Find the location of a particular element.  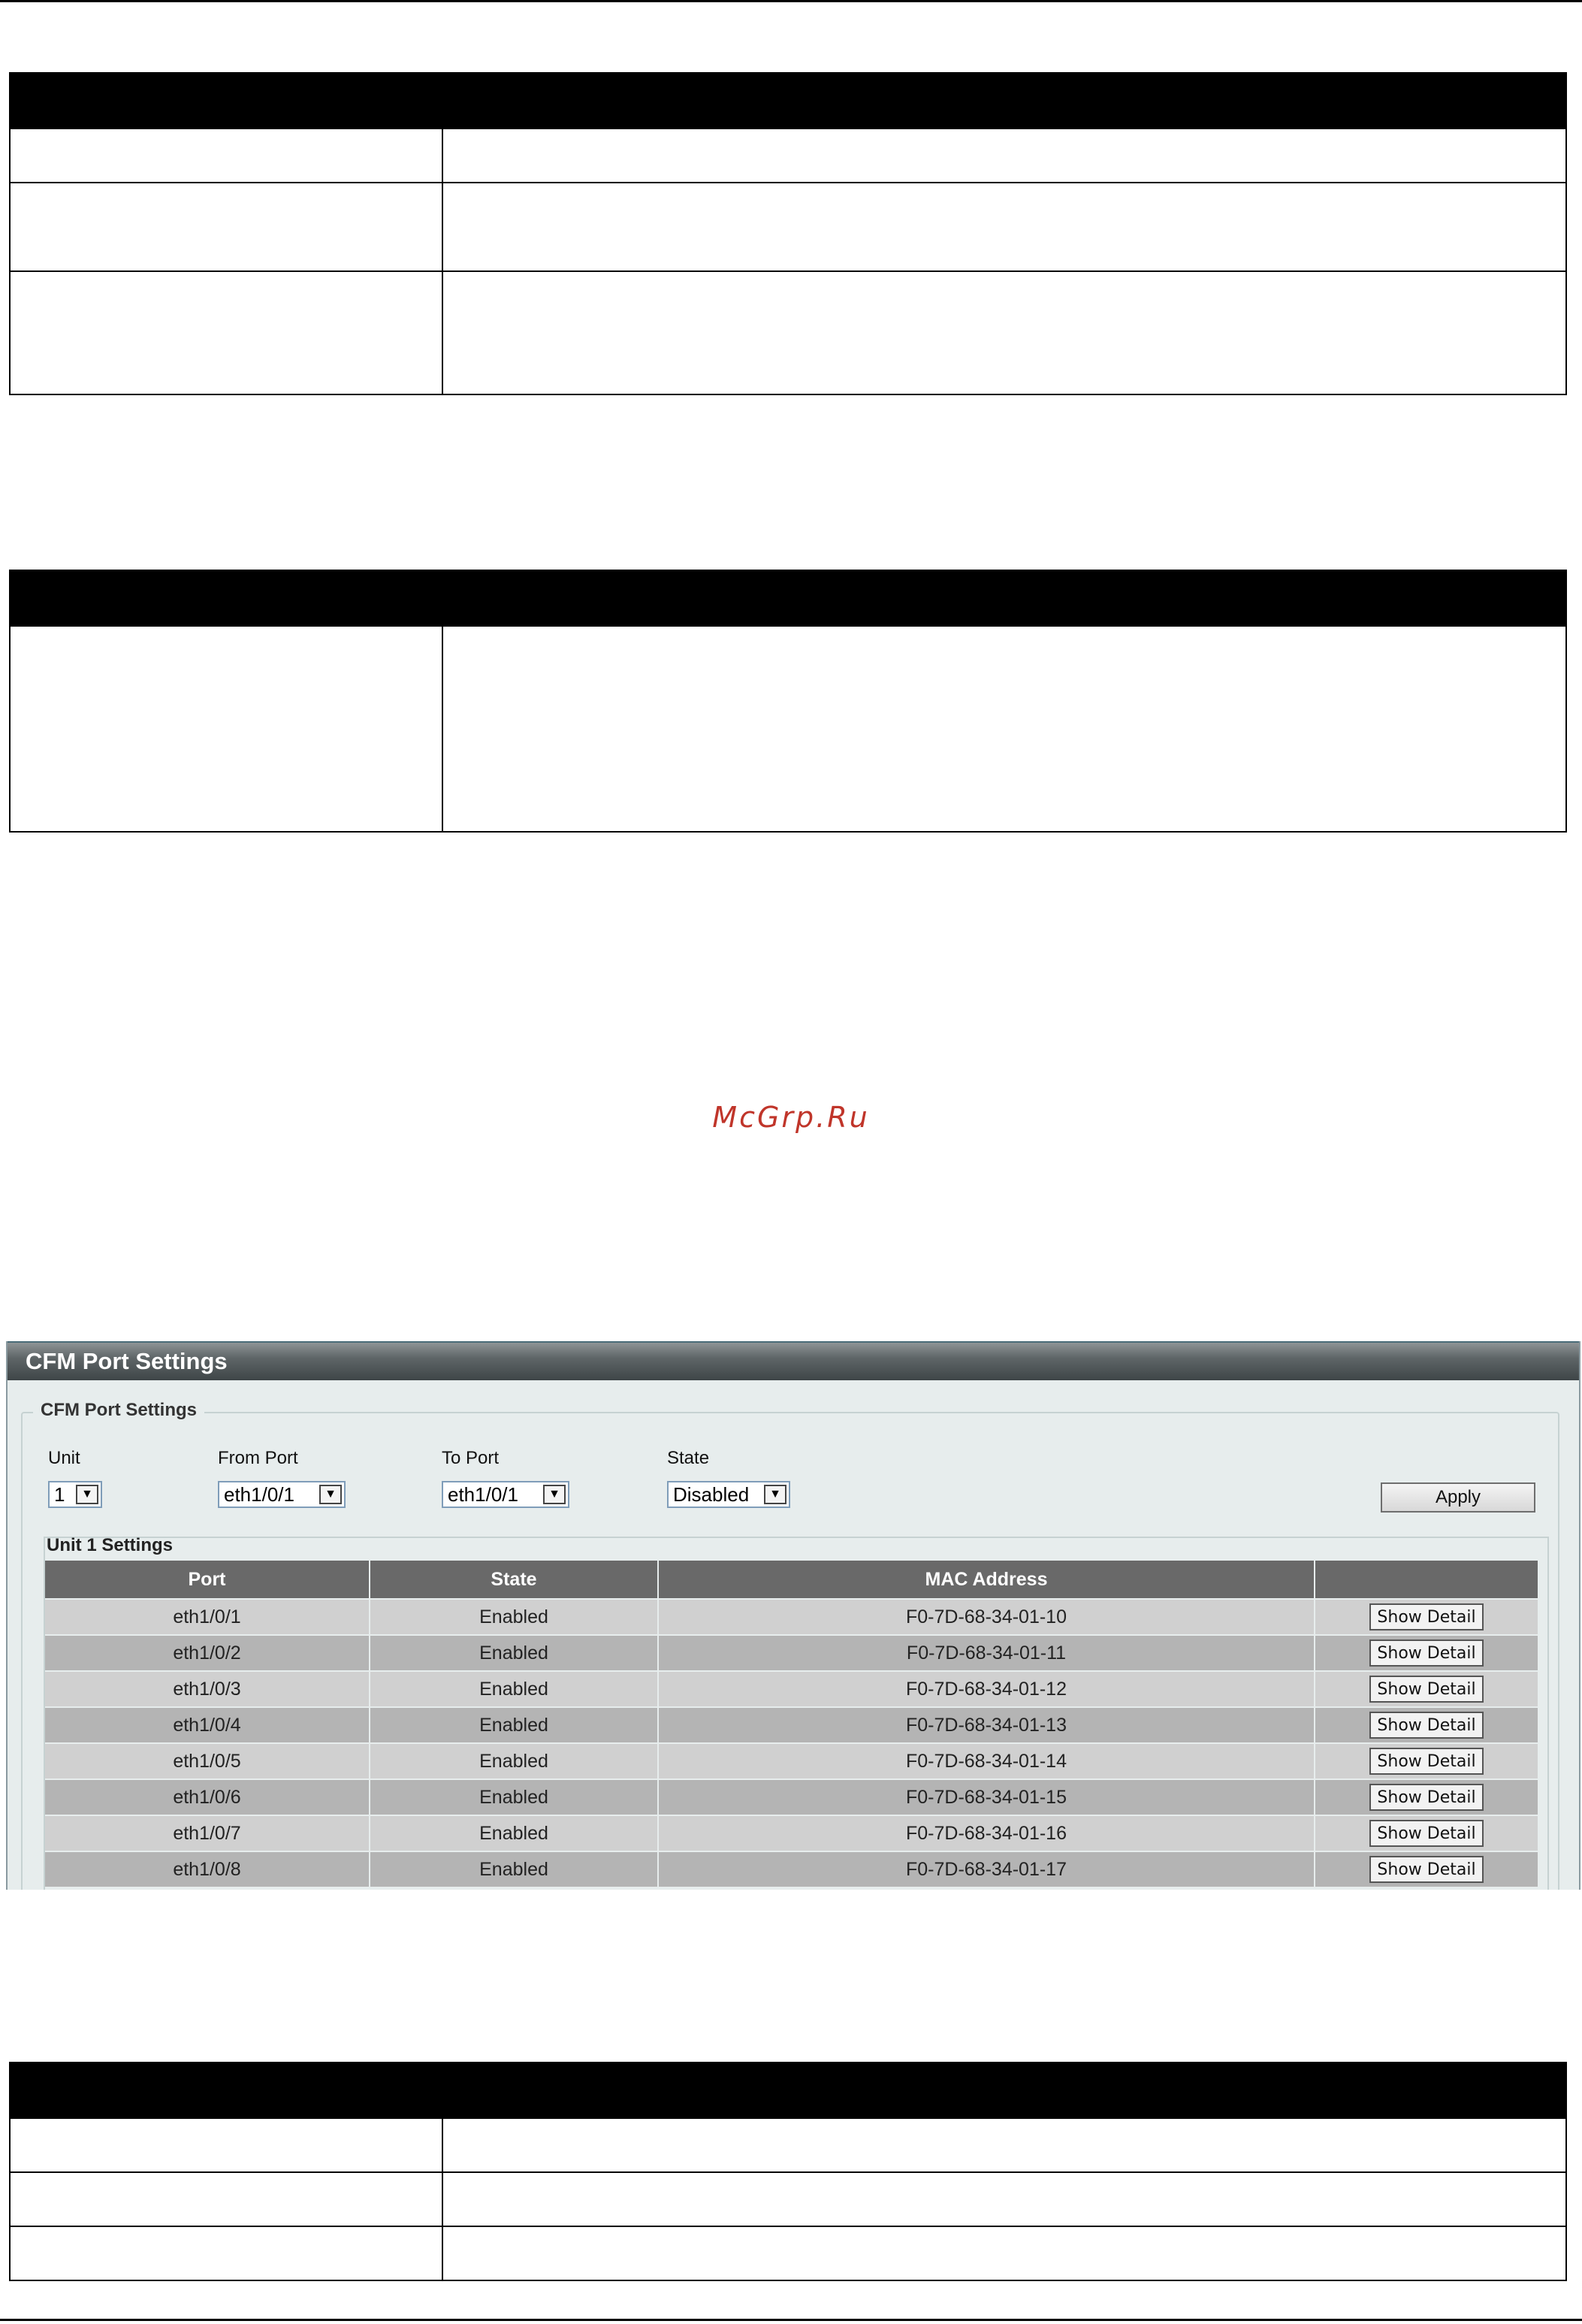

port-cell: eth1/0/5 is located at coordinates (207, 1760).